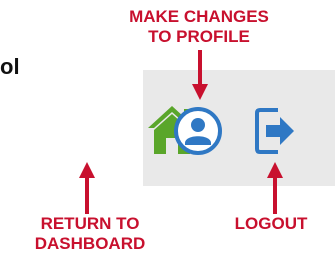 This screenshot has width=335, height=261. What do you see at coordinates (87, 188) in the screenshot?
I see `dashboard-arrow-icon` at bounding box center [87, 188].